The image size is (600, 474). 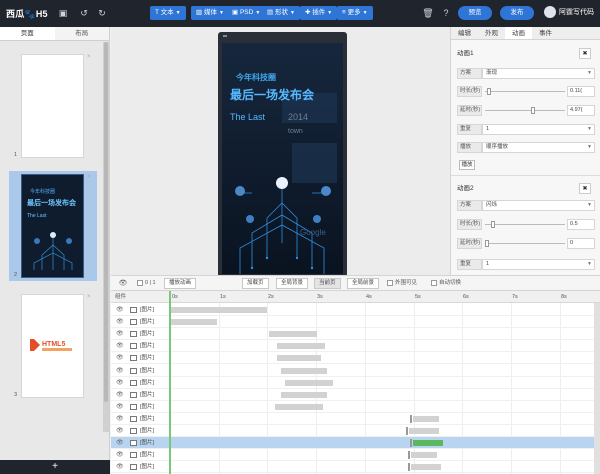 I want to click on anim2-delay-slider, so click(x=525, y=243).